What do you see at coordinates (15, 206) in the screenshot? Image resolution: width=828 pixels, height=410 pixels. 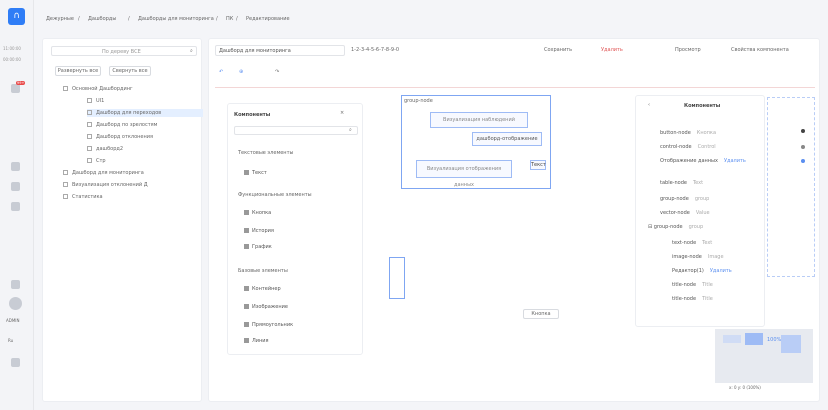 I see `settings-icon` at bounding box center [15, 206].